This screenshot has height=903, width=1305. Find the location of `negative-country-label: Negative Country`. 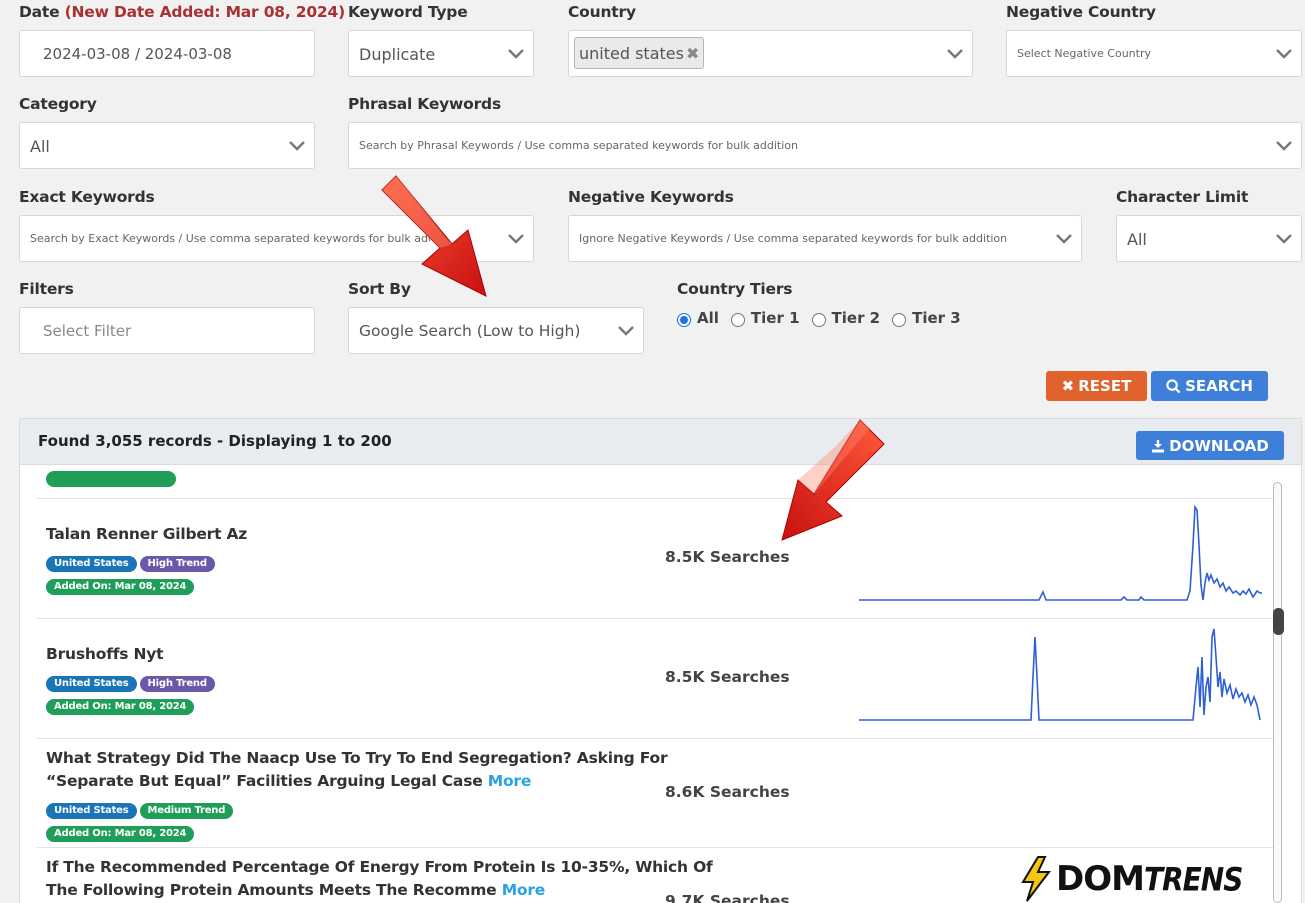

negative-country-label: Negative Country is located at coordinates (1081, 12).